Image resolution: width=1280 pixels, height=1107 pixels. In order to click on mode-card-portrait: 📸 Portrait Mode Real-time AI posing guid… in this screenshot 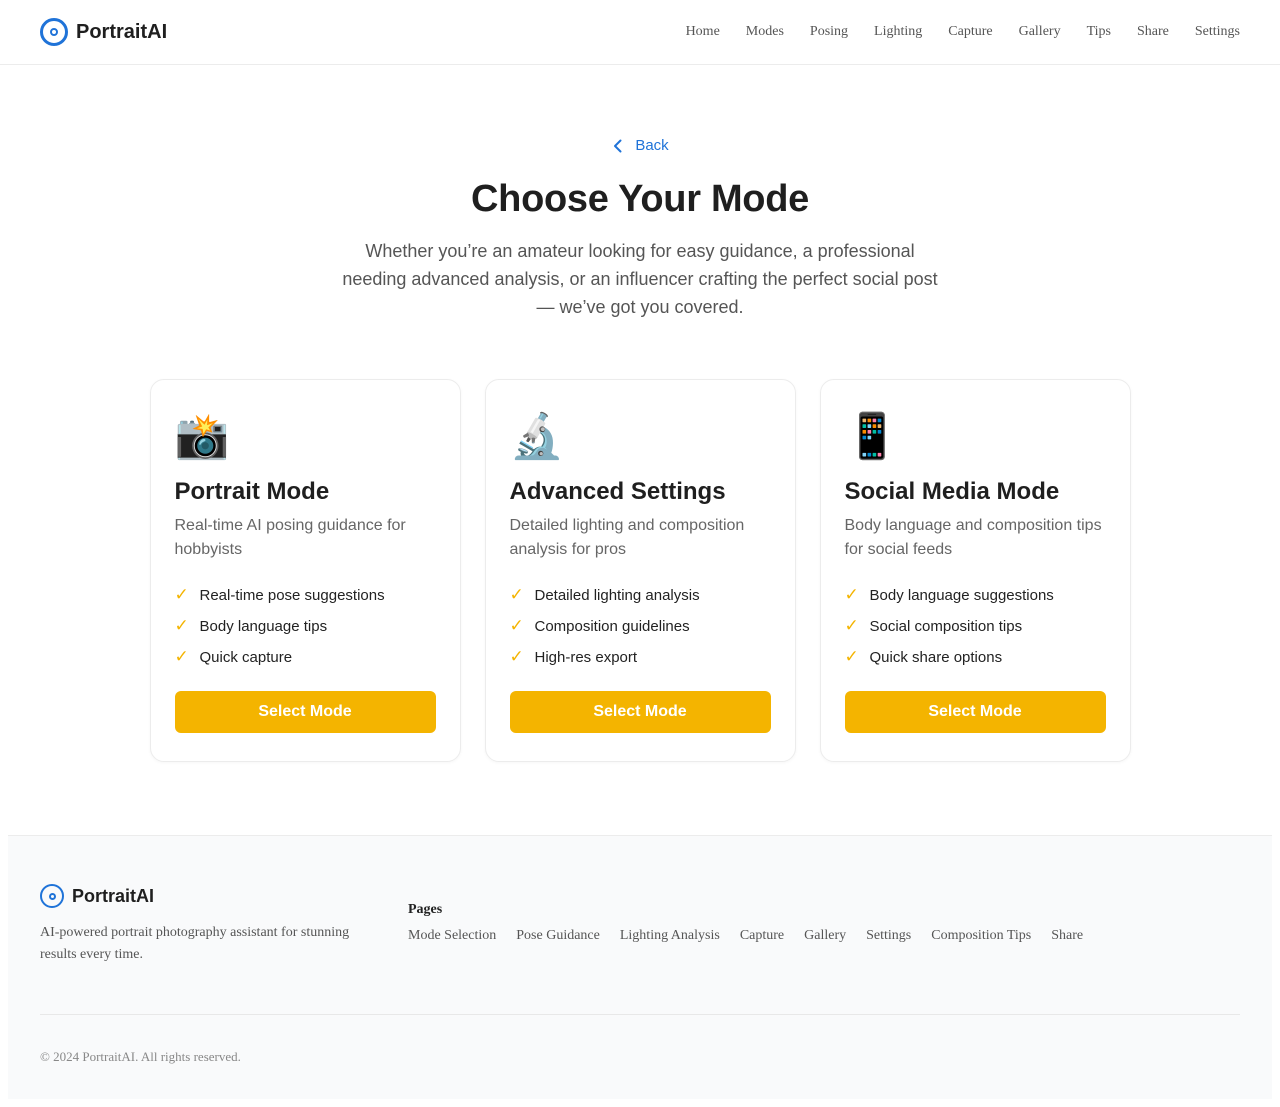, I will do `click(305, 570)`.